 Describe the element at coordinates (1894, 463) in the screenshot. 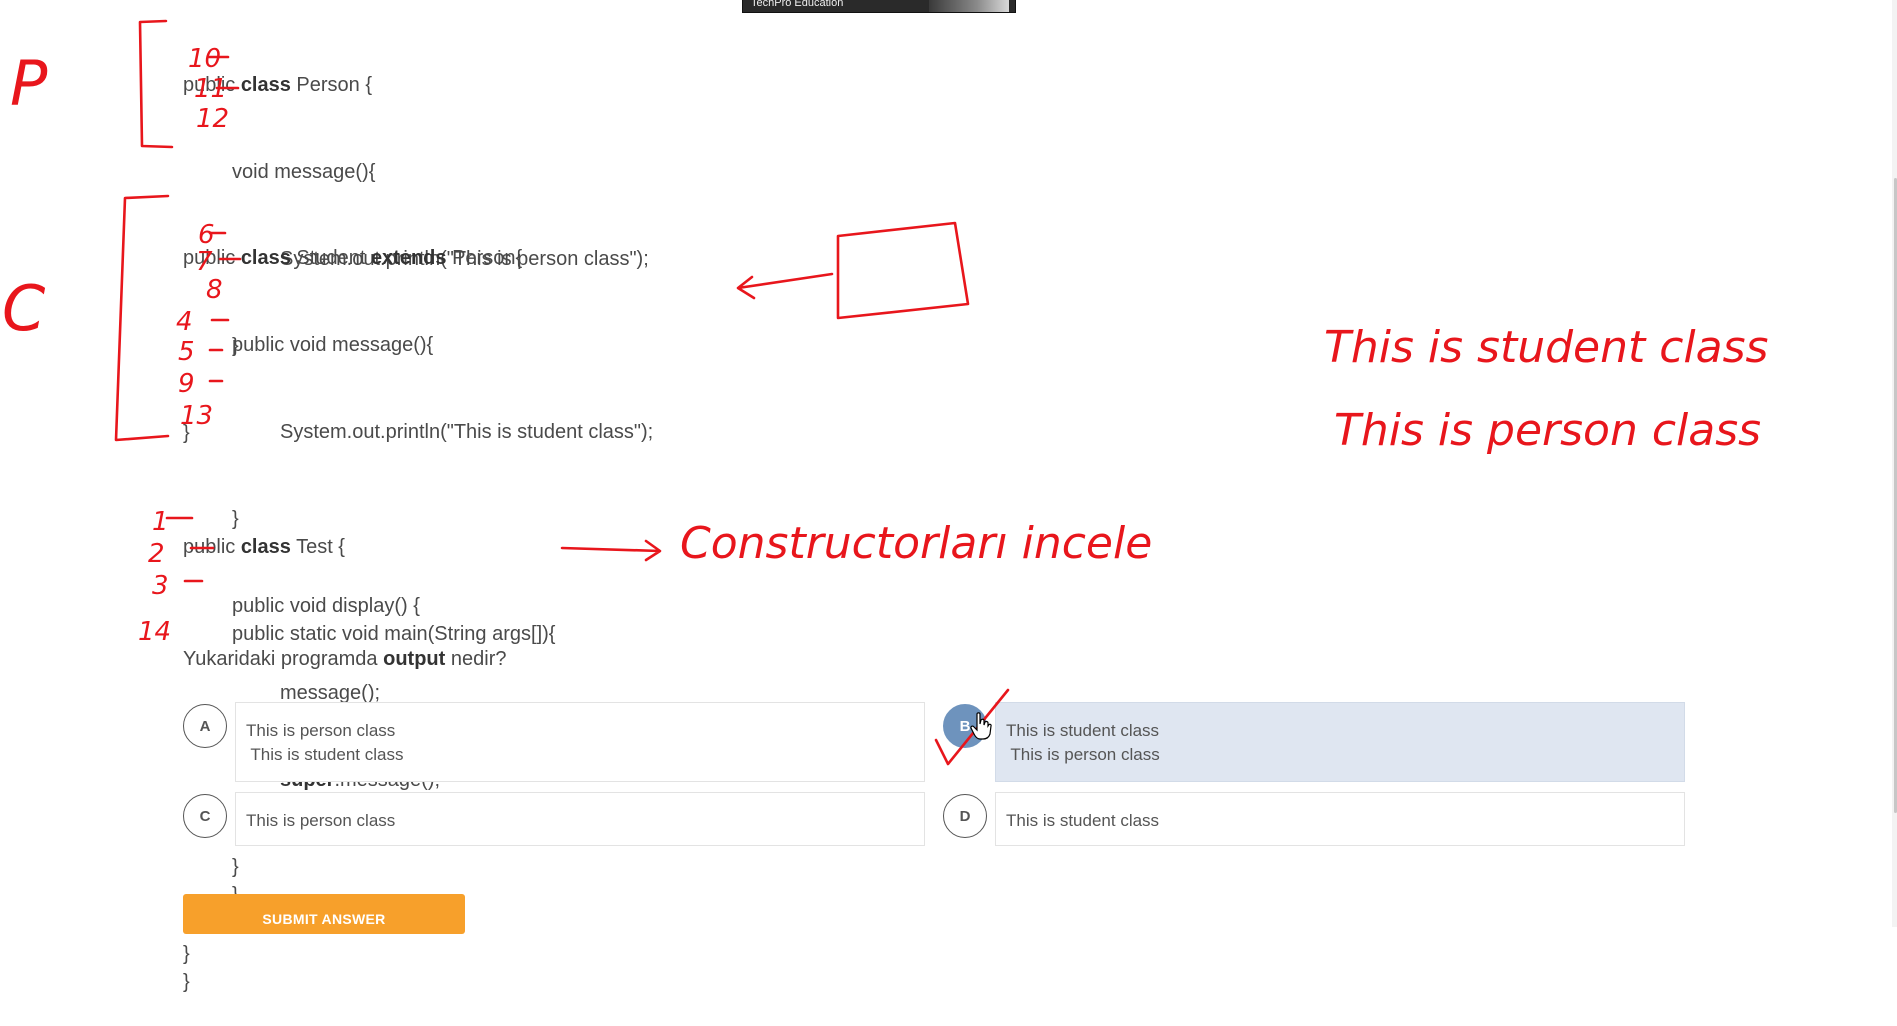

I see `page-scrollbar` at that location.